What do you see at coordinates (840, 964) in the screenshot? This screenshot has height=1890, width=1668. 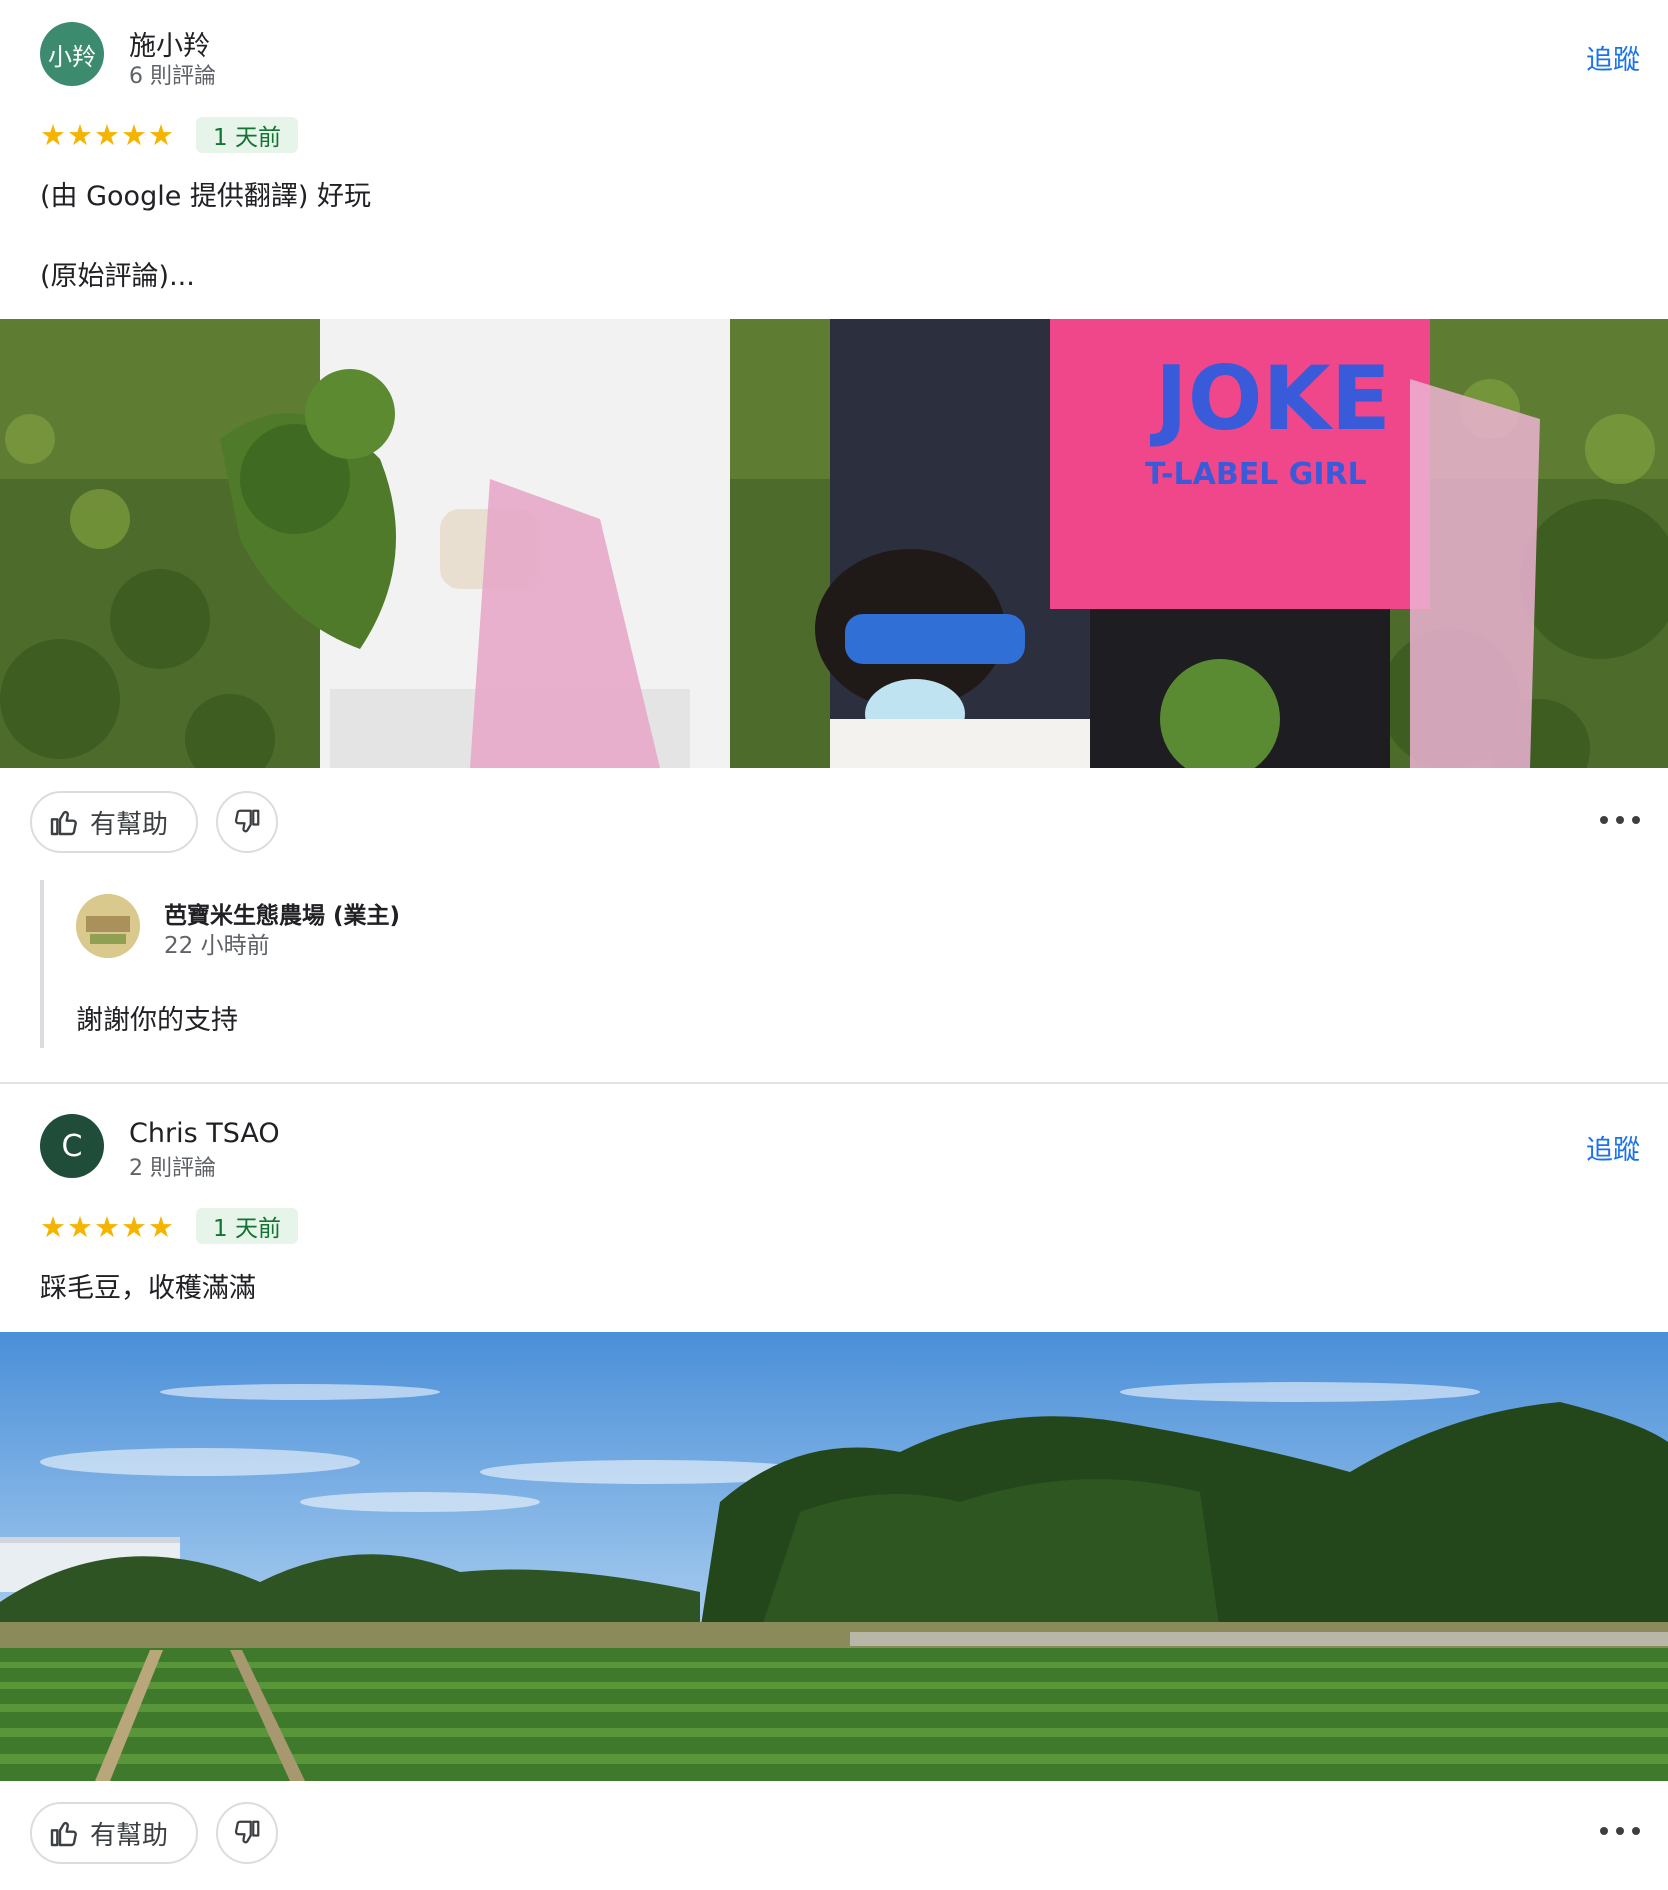 I see `owner-reply: 芭寶米生態農場 (業主) 22 小時前 謝謝你的支持` at bounding box center [840, 964].